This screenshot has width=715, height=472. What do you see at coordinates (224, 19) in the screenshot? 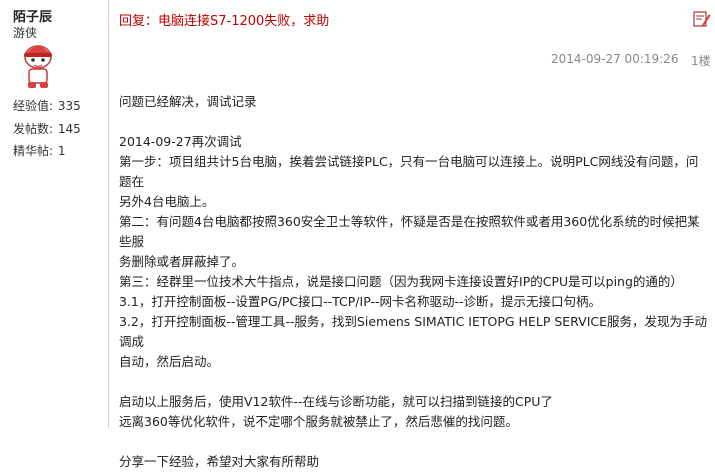
I see `post-title: 回复：电脑连接S7-1200失败，求助` at bounding box center [224, 19].